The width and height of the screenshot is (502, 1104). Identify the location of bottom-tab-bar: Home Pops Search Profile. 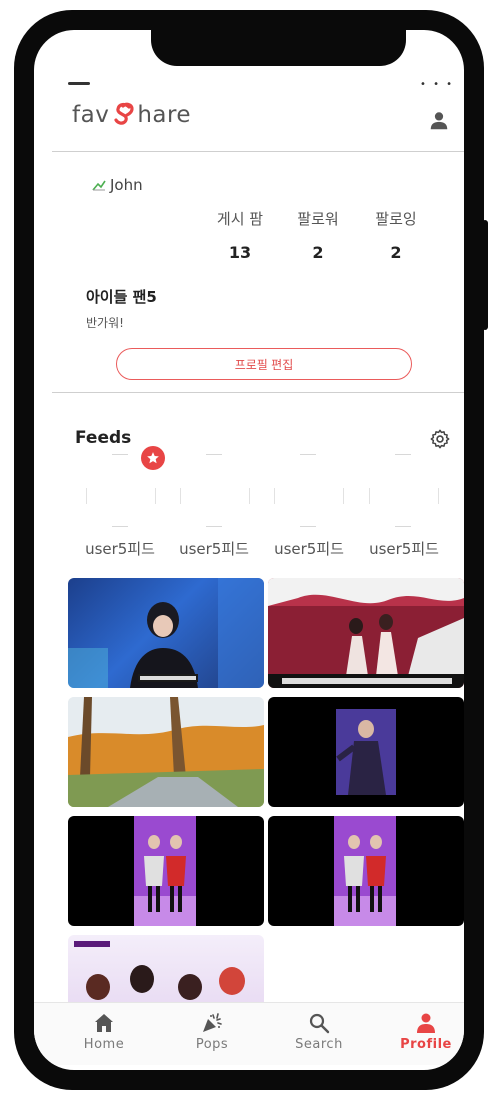
(249, 1033).